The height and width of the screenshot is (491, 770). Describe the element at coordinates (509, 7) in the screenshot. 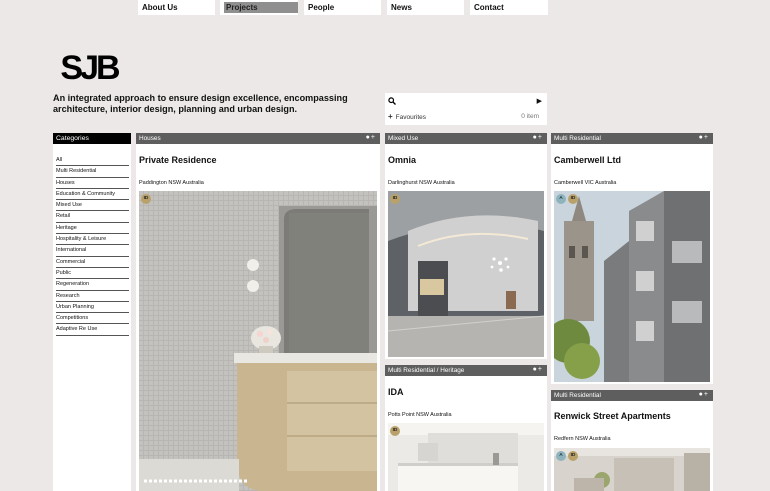

I see `nav-contact: Contact` at that location.